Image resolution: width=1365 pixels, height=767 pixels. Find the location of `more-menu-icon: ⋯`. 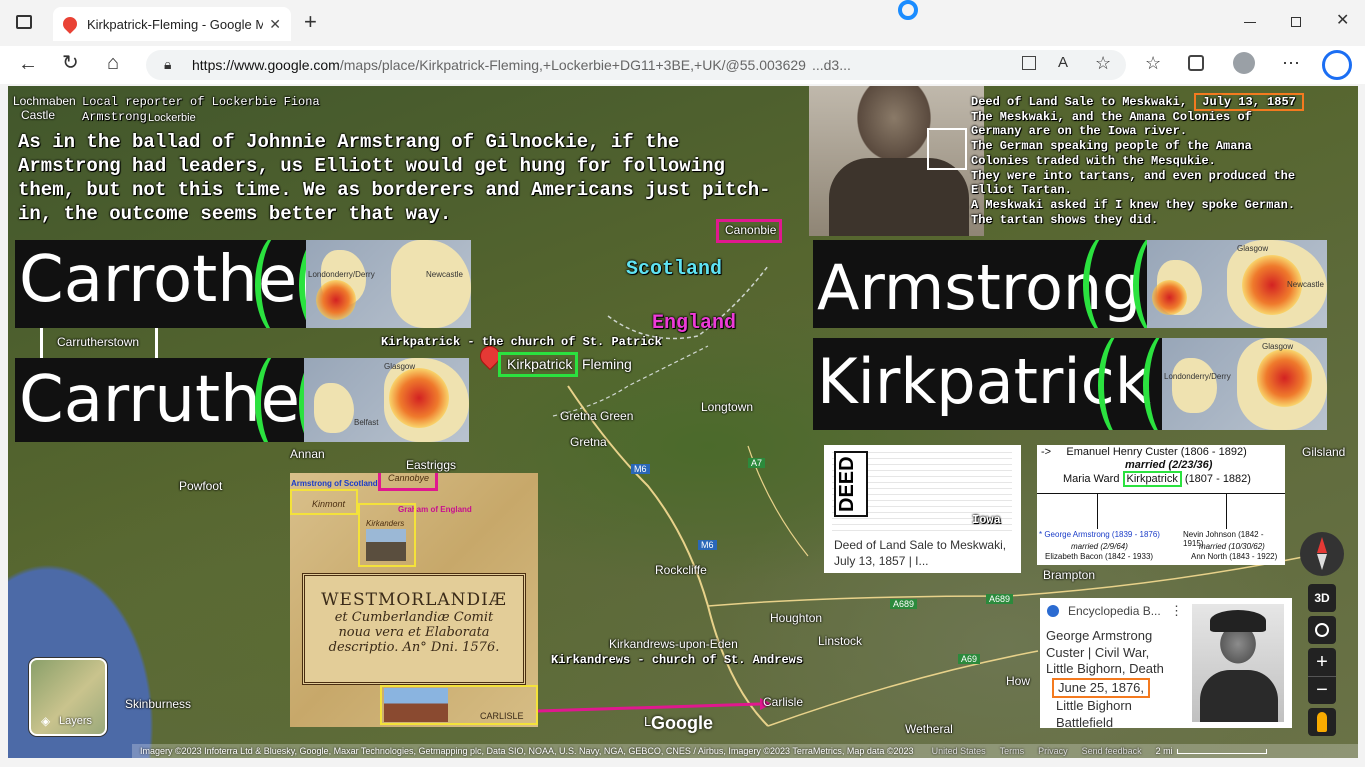

more-menu-icon: ⋯ is located at coordinates (1291, 63).